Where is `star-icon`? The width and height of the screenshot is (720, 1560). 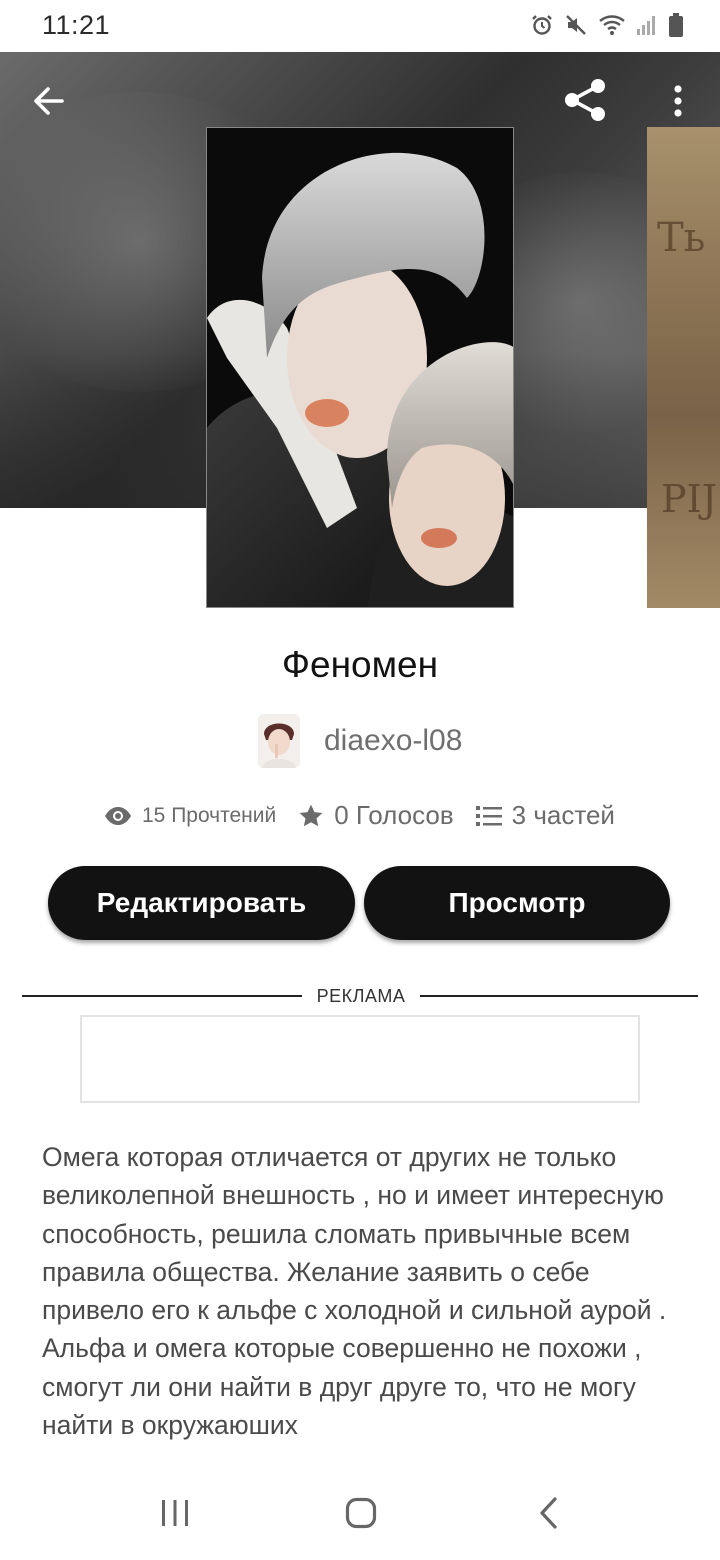
star-icon is located at coordinates (311, 816).